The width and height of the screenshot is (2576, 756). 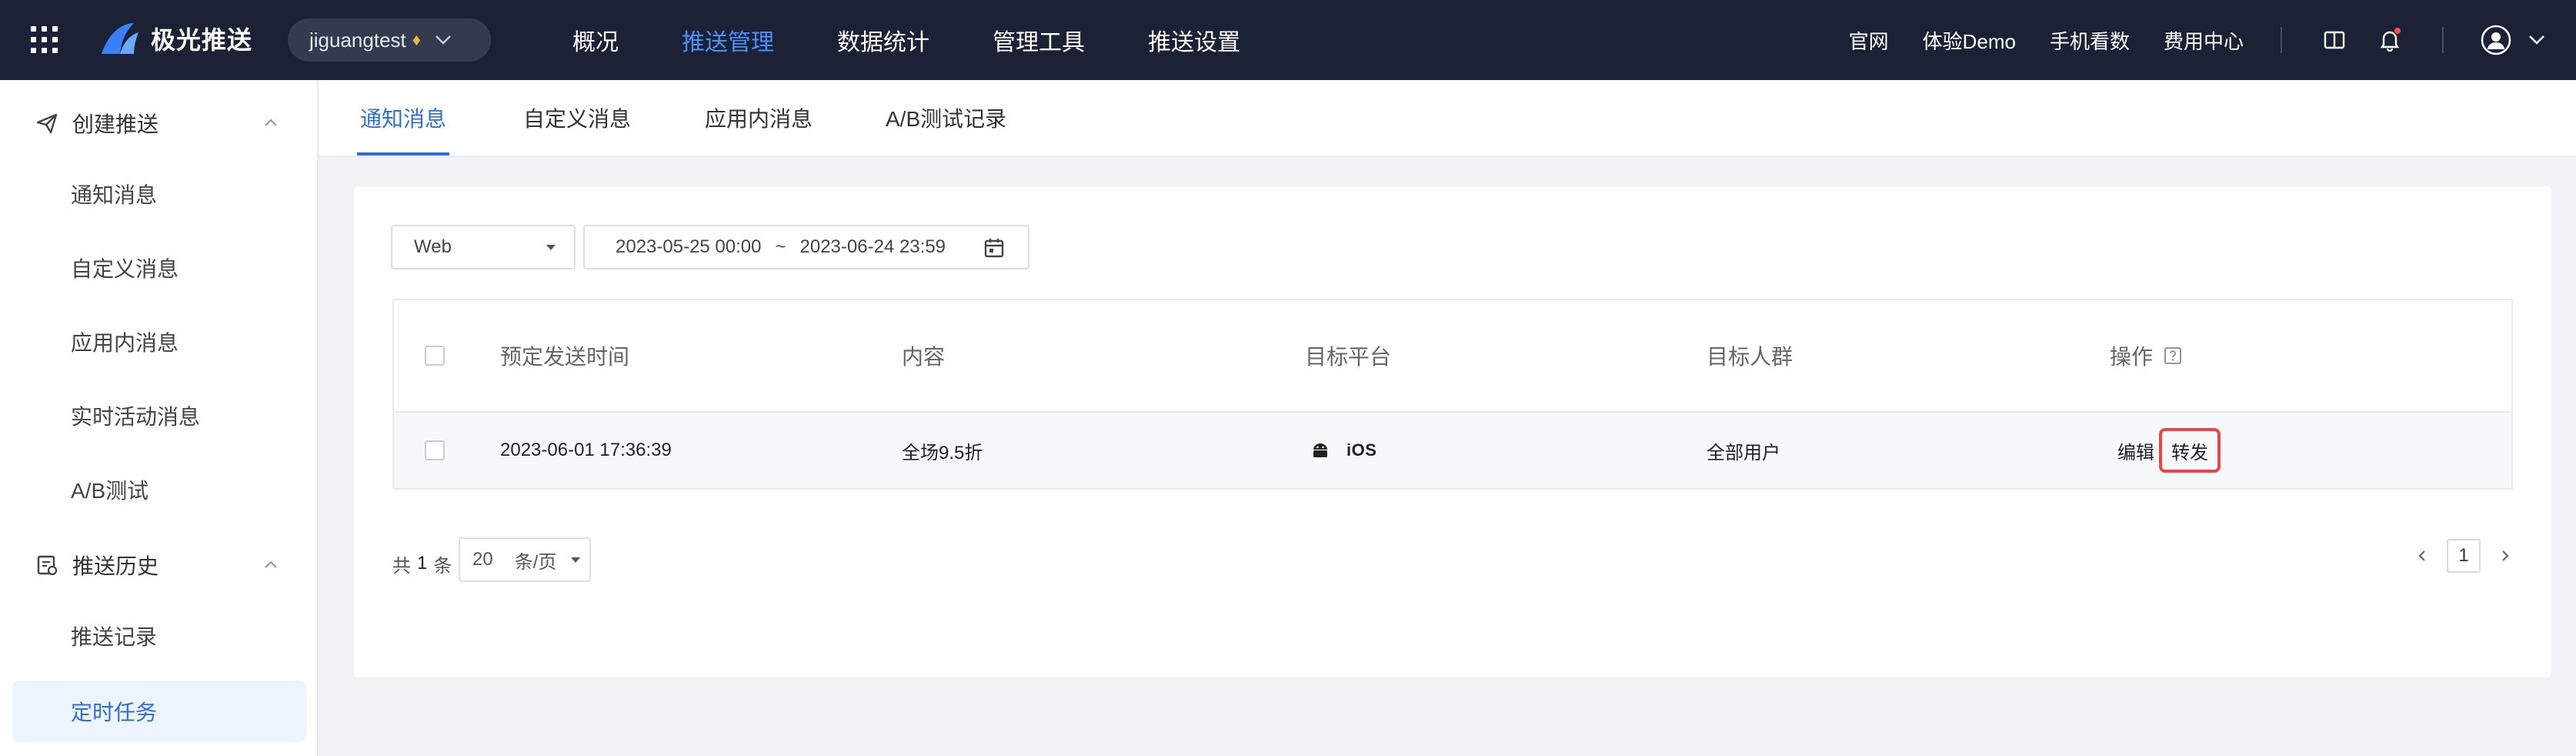 I want to click on ios-label: iOS, so click(x=1361, y=450).